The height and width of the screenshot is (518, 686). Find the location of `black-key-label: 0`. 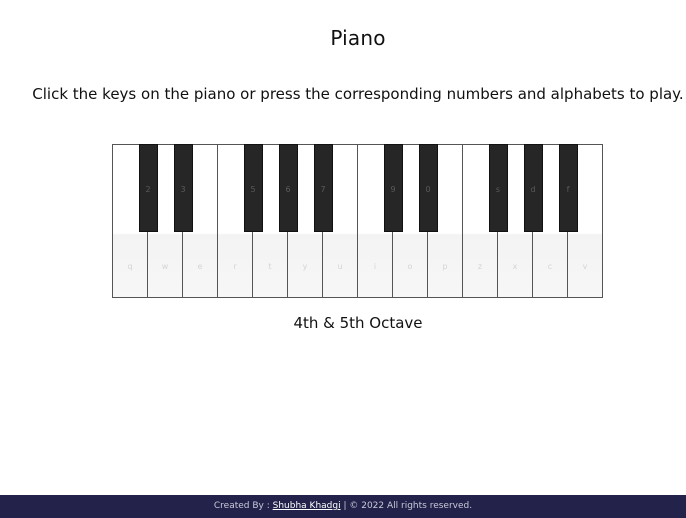

black-key-label: 0 is located at coordinates (428, 189).